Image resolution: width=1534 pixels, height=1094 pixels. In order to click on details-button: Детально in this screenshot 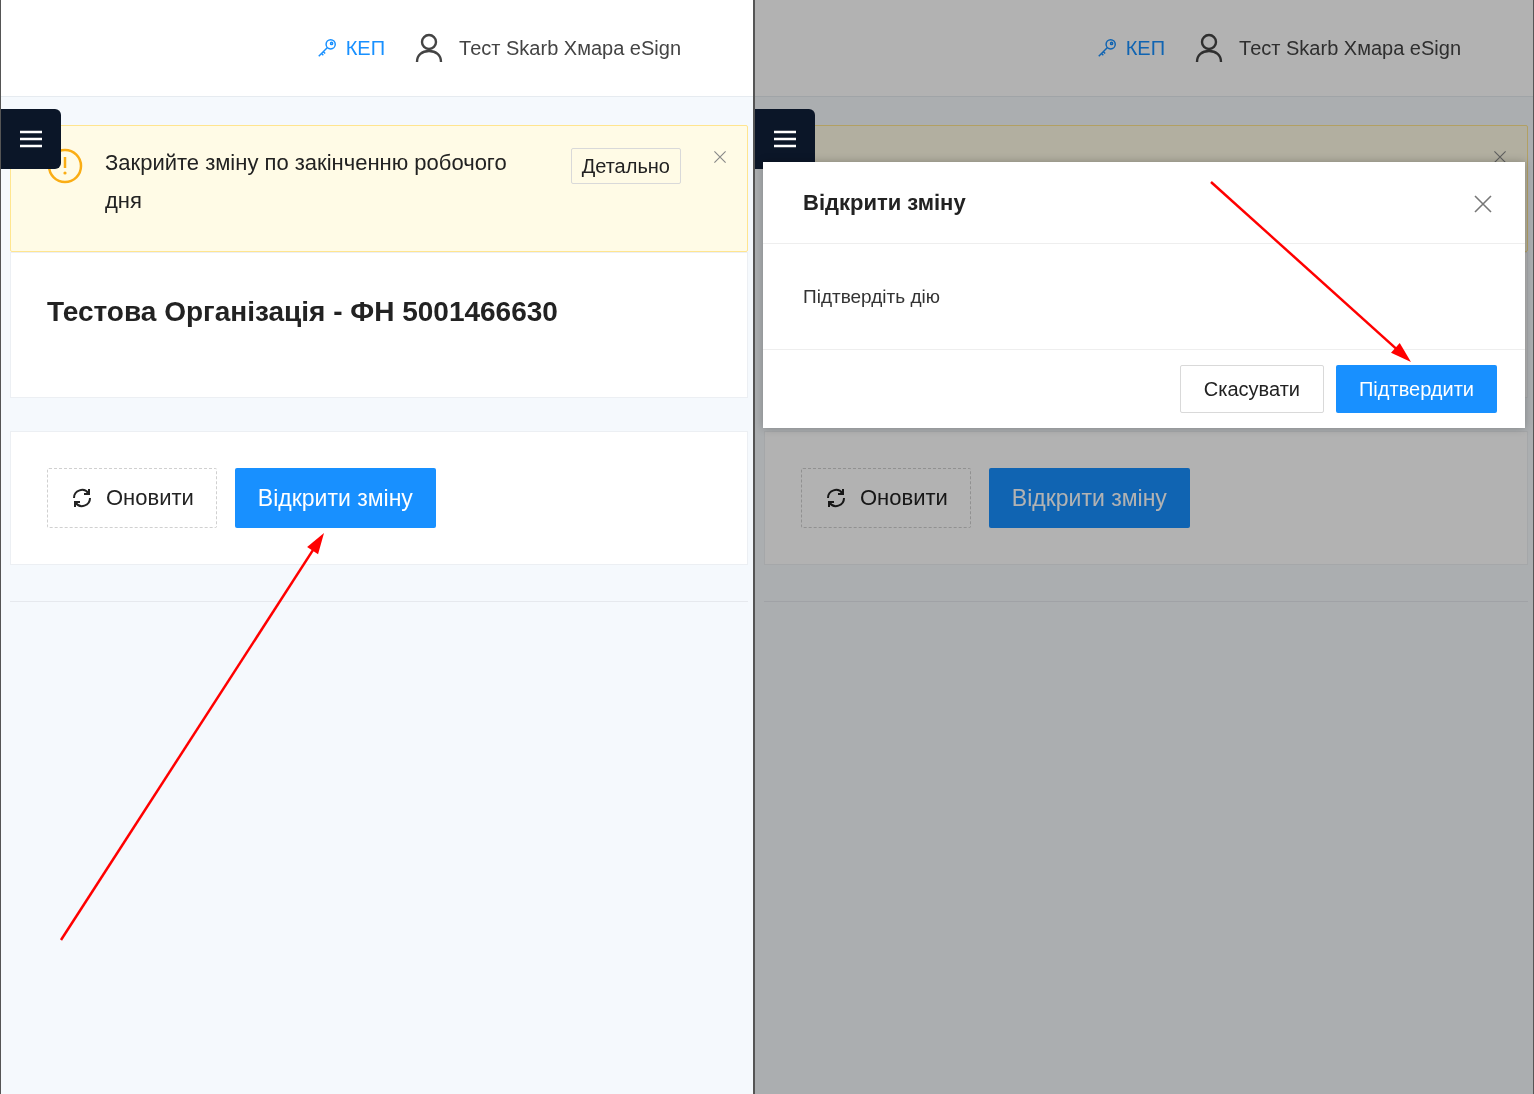, I will do `click(625, 166)`.